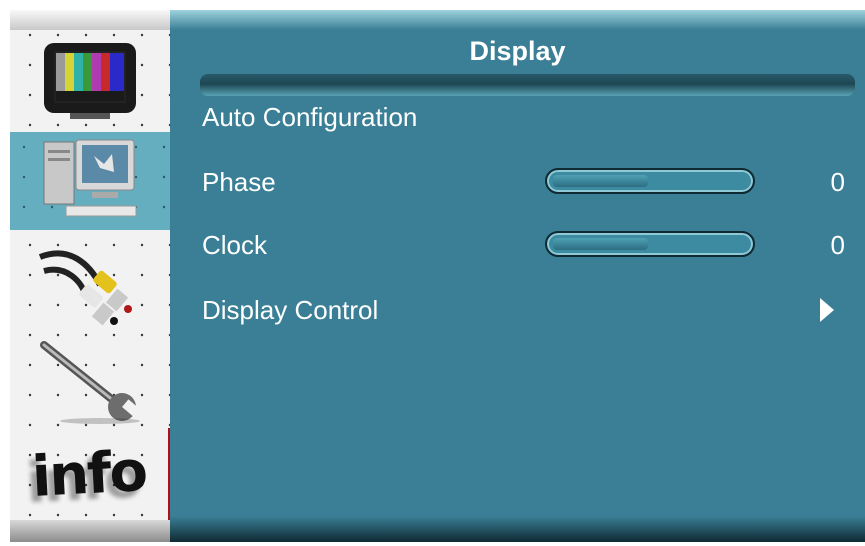 The width and height of the screenshot is (865, 546). I want to click on sidebar-item-display, so click(90, 181).